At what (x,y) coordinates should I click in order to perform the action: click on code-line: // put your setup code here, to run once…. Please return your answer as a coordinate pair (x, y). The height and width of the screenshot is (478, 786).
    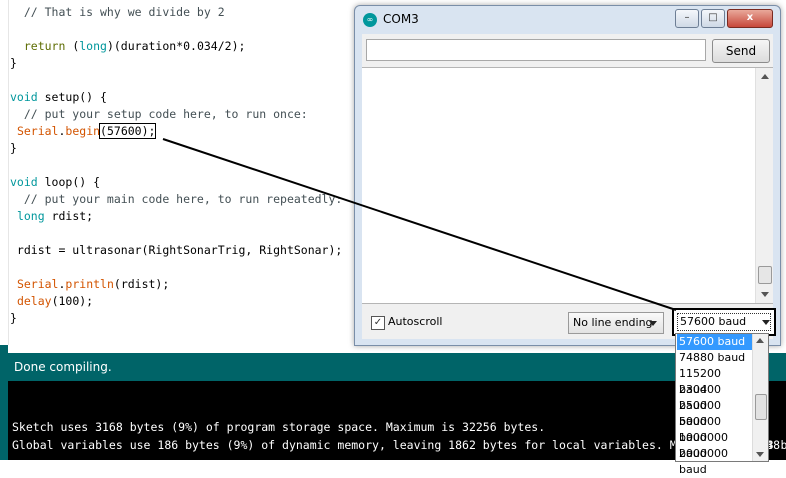
    Looking at the image, I should click on (159, 114).